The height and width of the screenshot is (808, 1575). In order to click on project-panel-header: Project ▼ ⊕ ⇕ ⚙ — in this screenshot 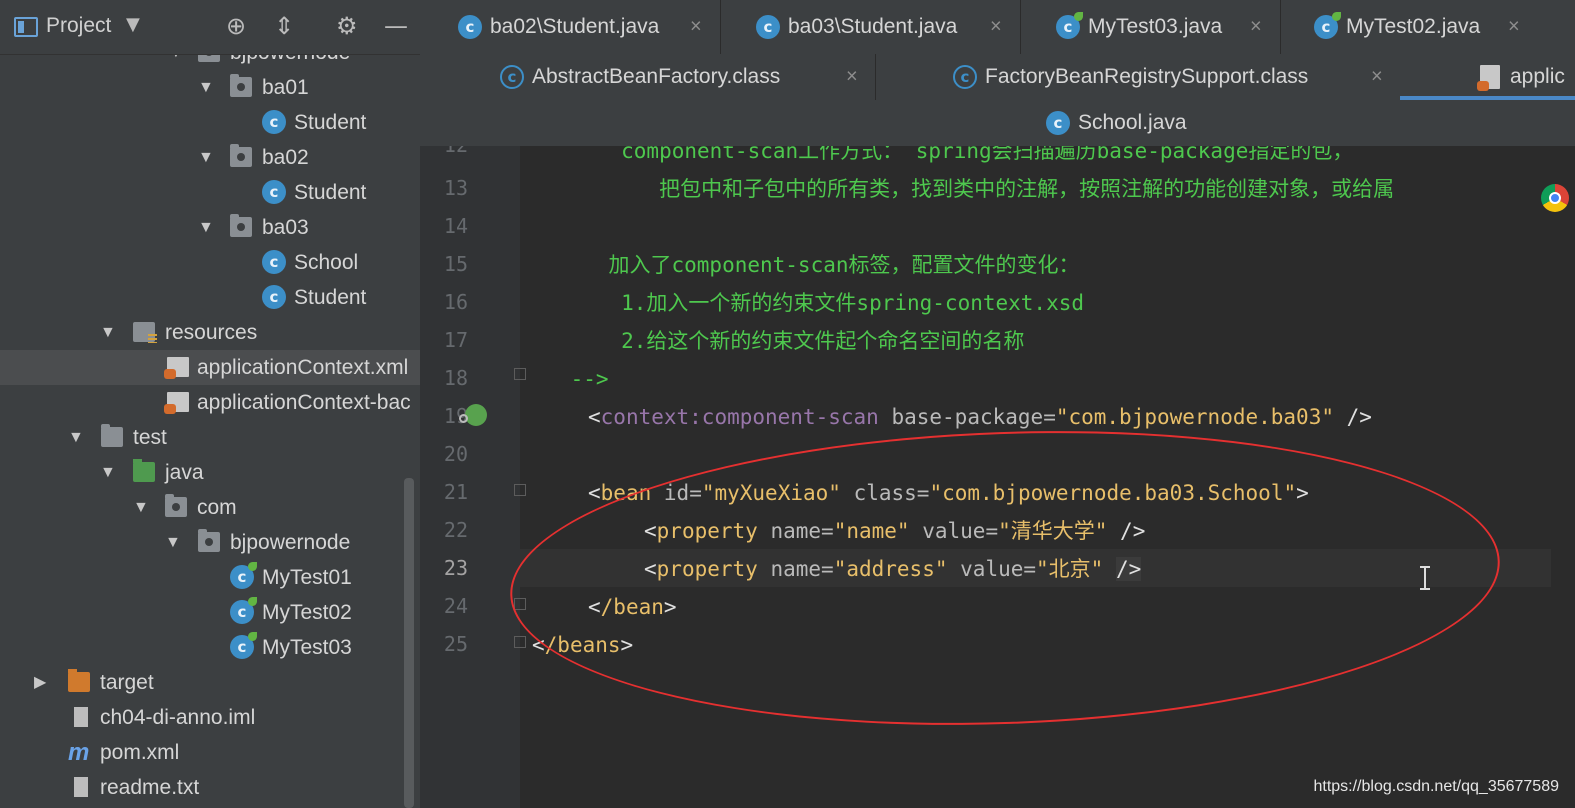, I will do `click(210, 27)`.